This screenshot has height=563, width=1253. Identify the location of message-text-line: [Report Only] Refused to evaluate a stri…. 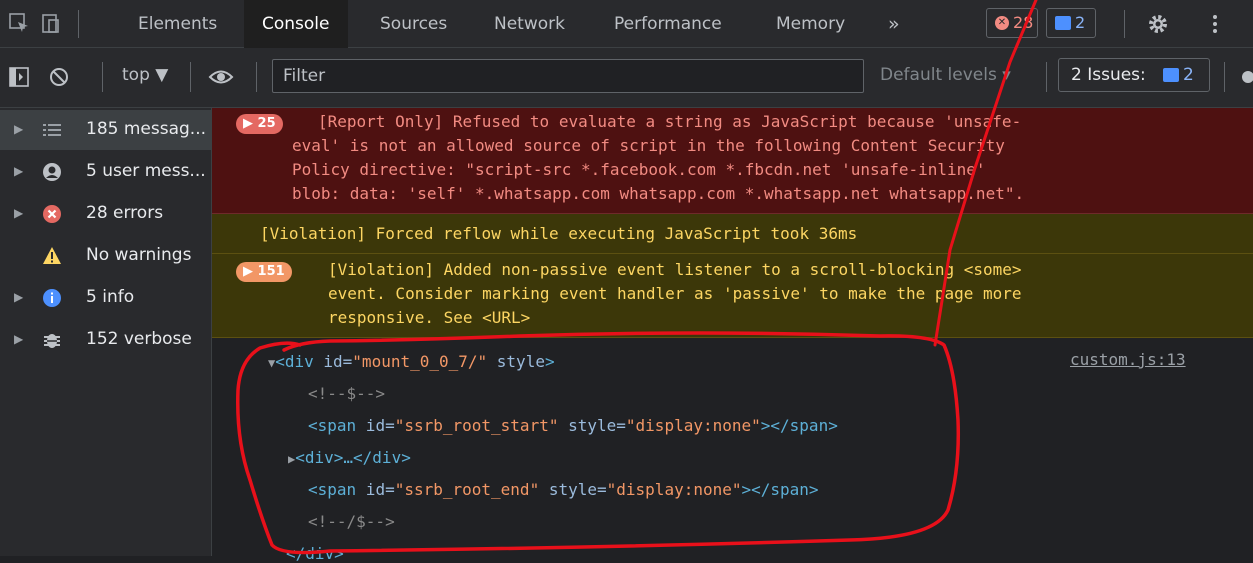
(670, 121).